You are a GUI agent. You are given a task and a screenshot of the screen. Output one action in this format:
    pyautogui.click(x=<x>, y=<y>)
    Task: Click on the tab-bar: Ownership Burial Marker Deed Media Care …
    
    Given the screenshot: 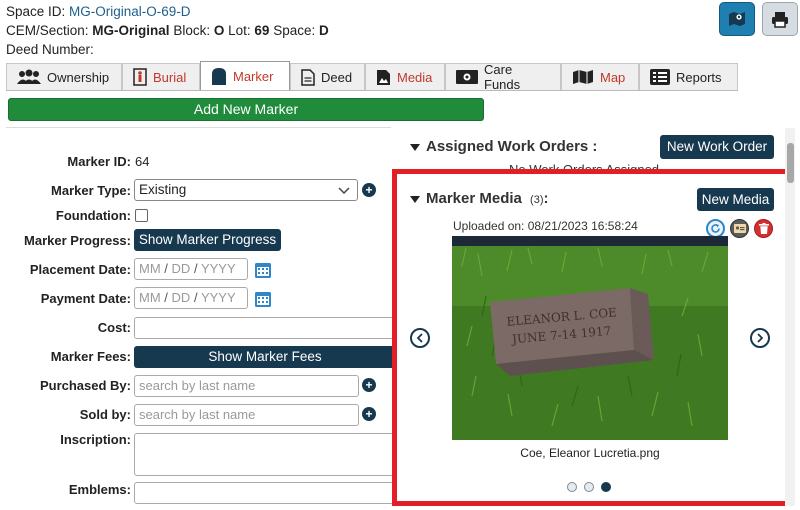 What is the action you would take?
    pyautogui.click(x=372, y=76)
    